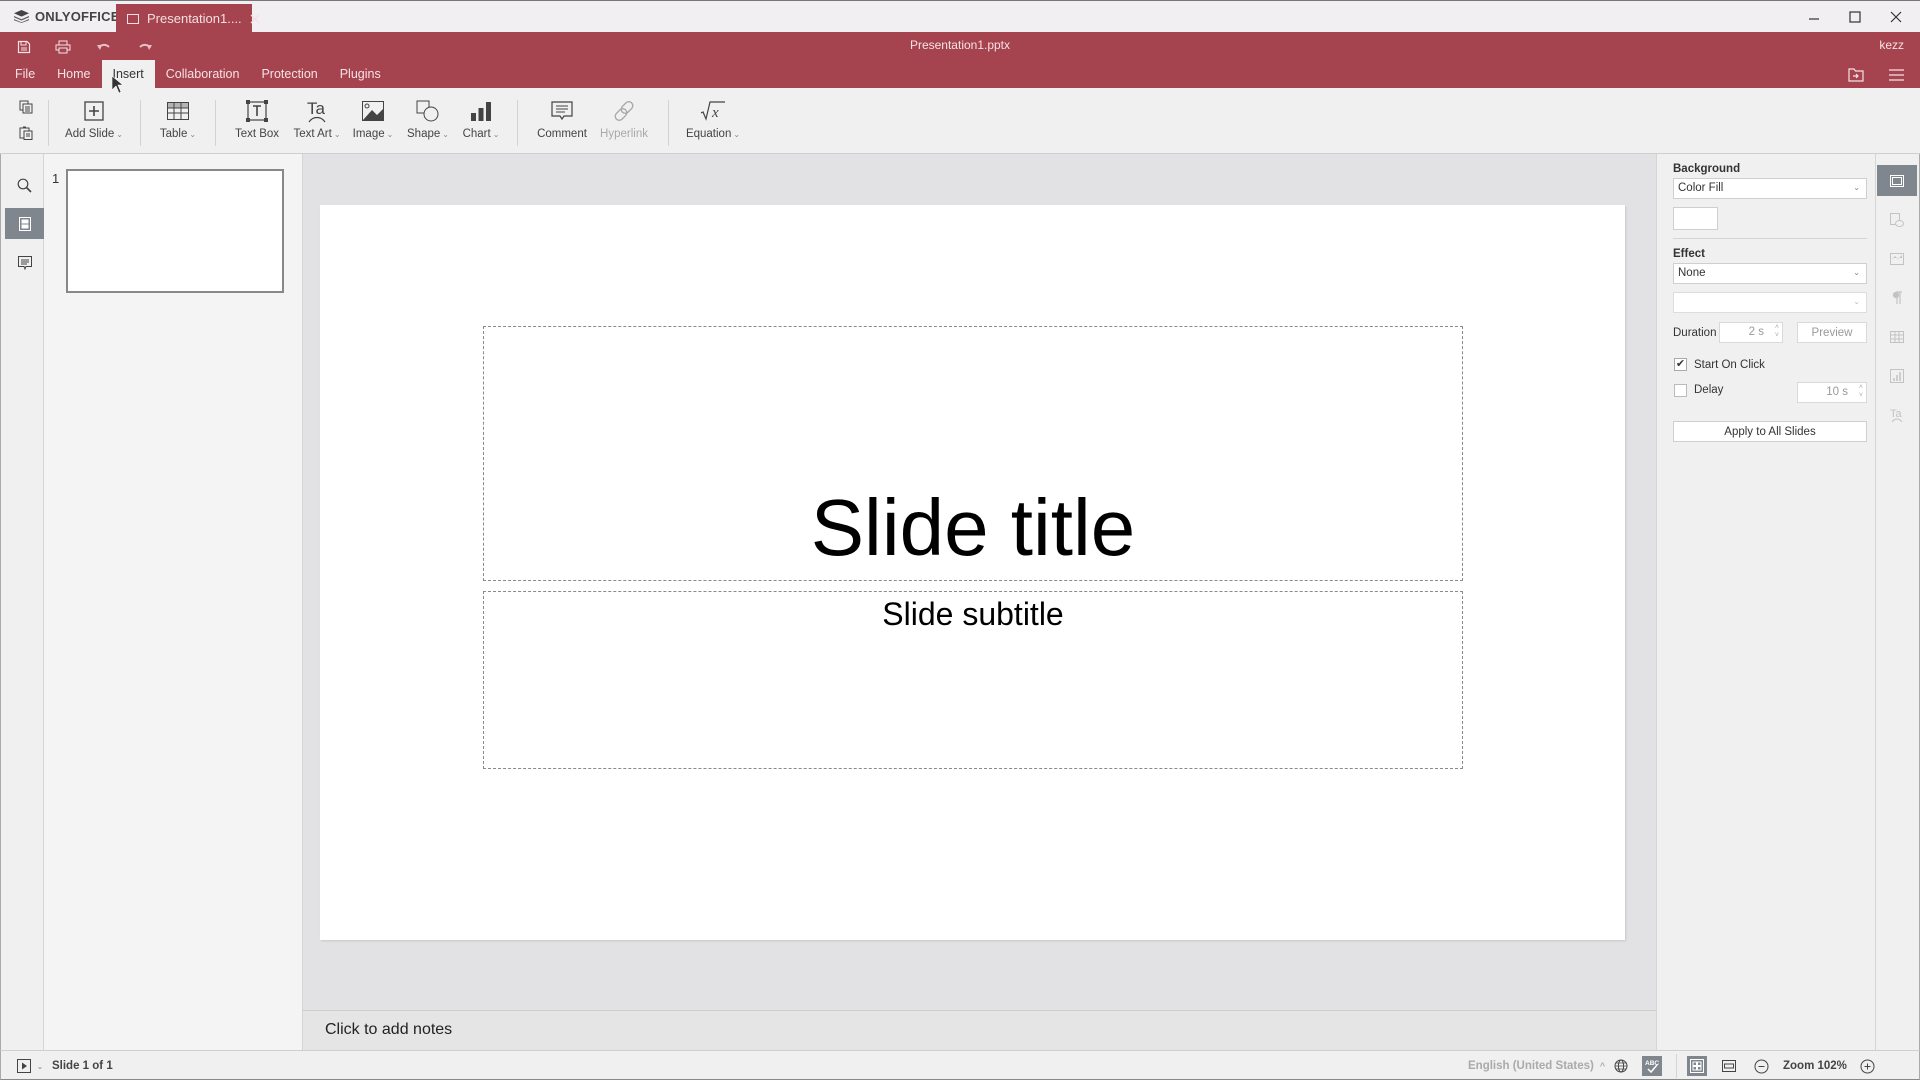 The height and width of the screenshot is (1080, 1920). Describe the element at coordinates (624, 123) in the screenshot. I see `hyperlink-button: Hyperlink` at that location.